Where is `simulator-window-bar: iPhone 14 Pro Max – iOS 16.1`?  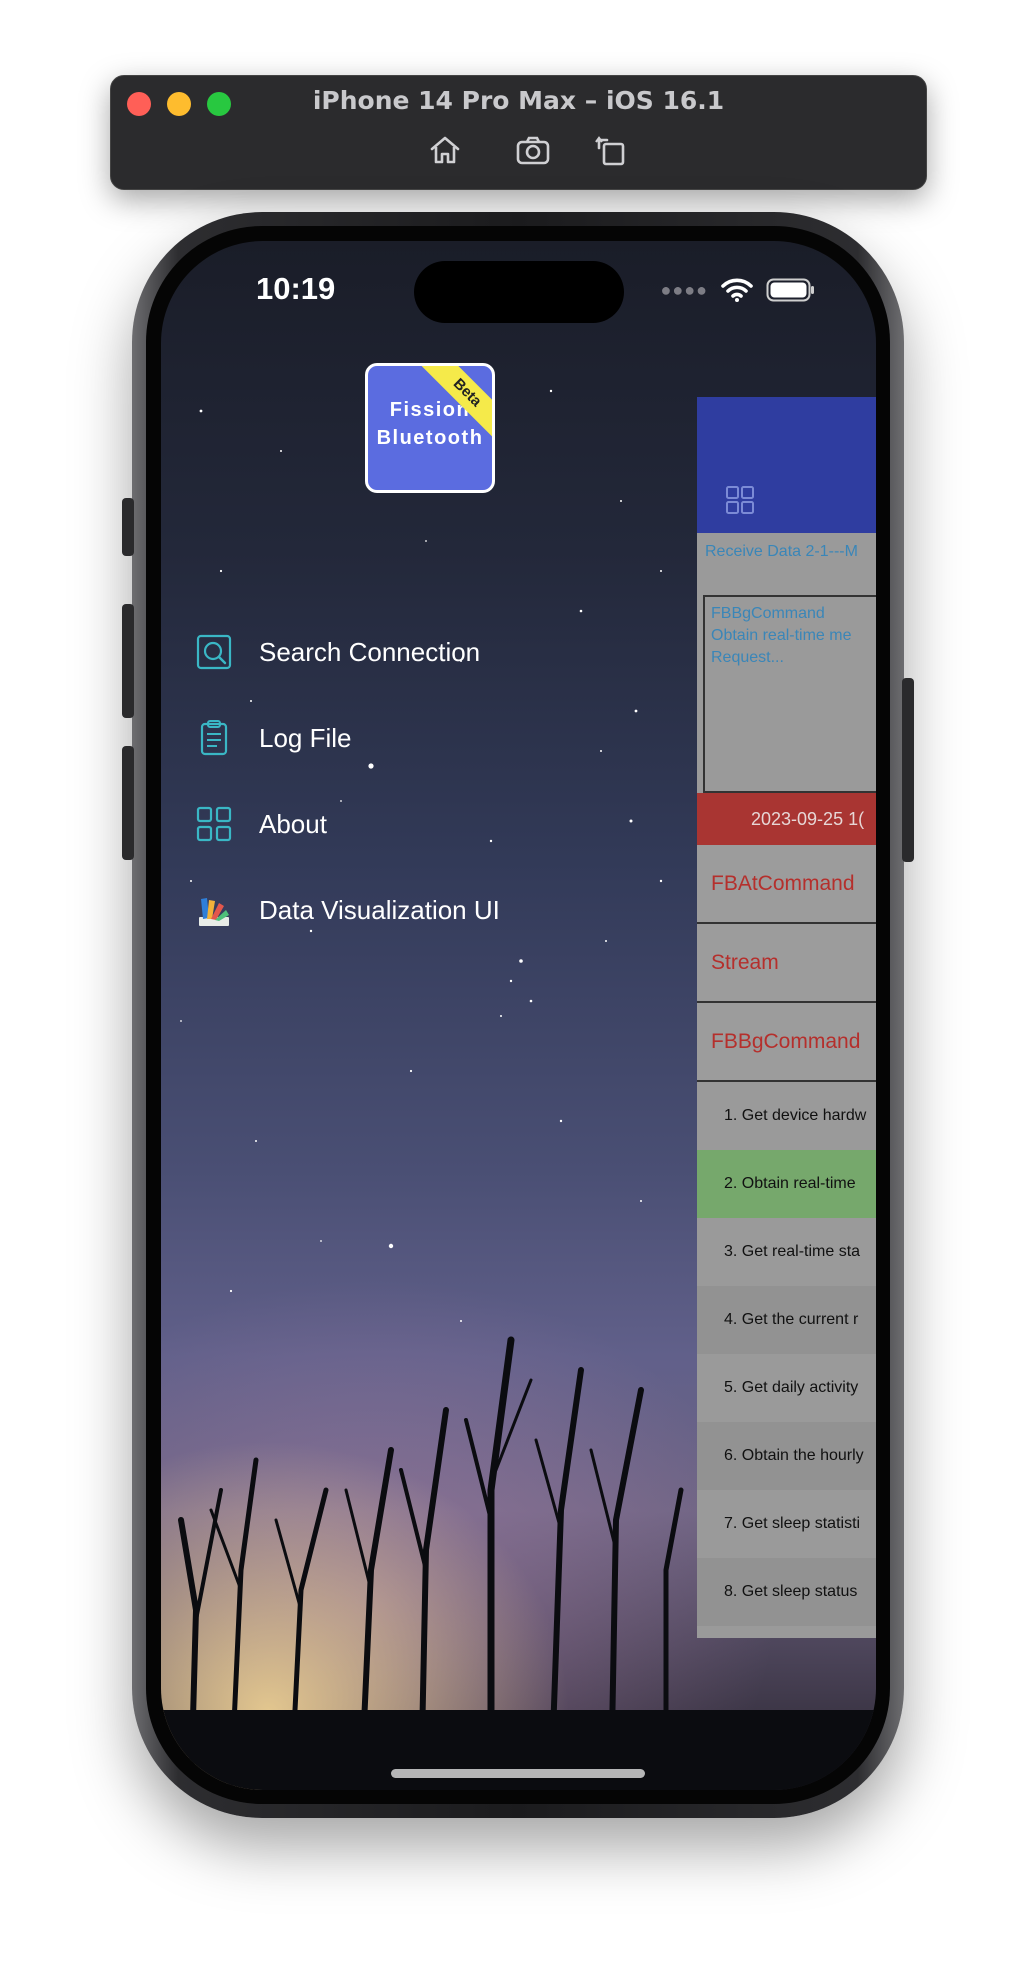 simulator-window-bar: iPhone 14 Pro Max – iOS 16.1 is located at coordinates (518, 132).